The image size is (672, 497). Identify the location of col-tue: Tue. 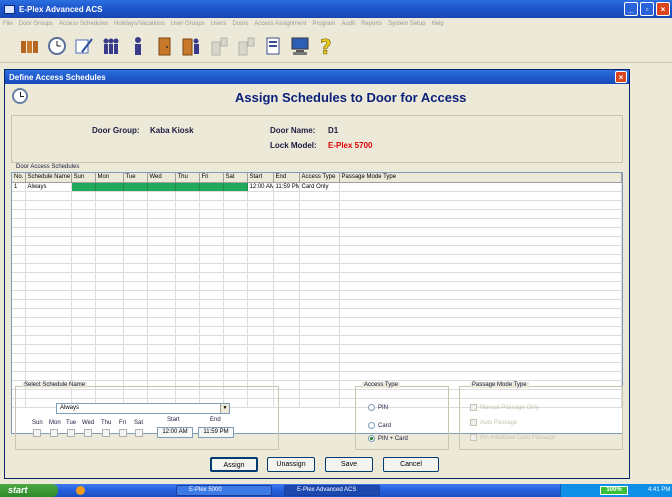
(135, 178).